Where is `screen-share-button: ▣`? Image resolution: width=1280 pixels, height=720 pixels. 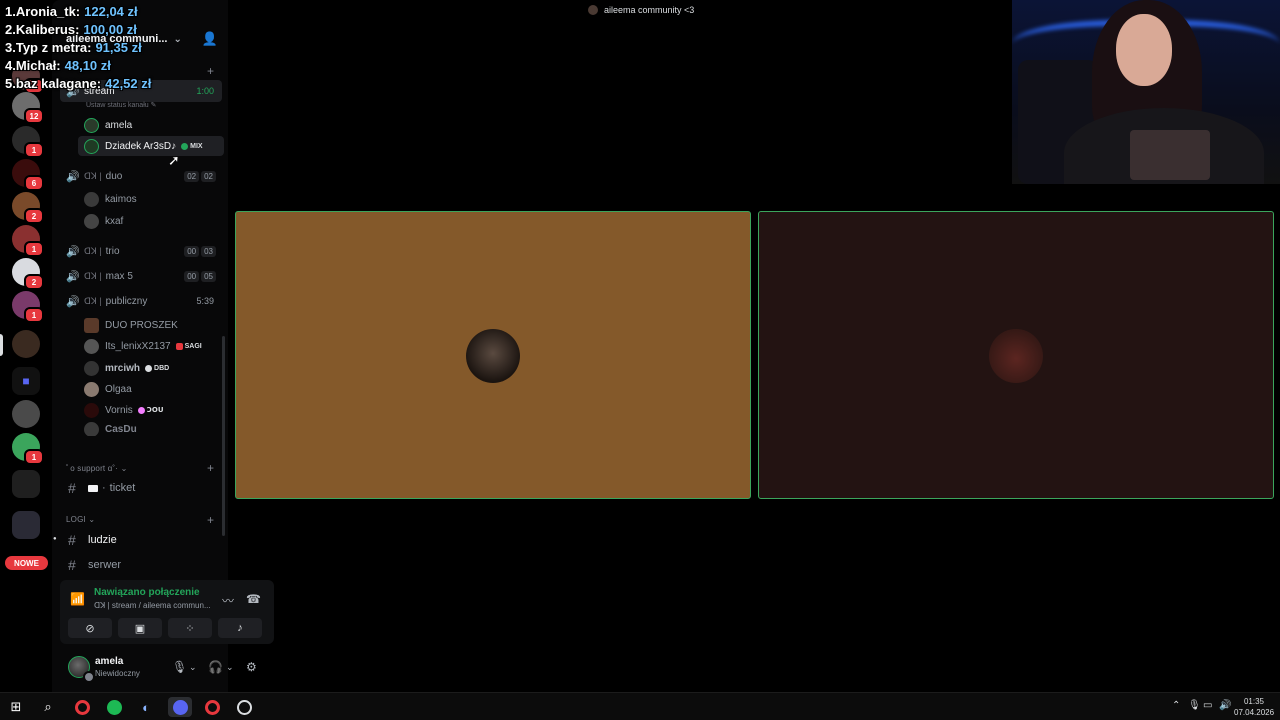 screen-share-button: ▣ is located at coordinates (140, 628).